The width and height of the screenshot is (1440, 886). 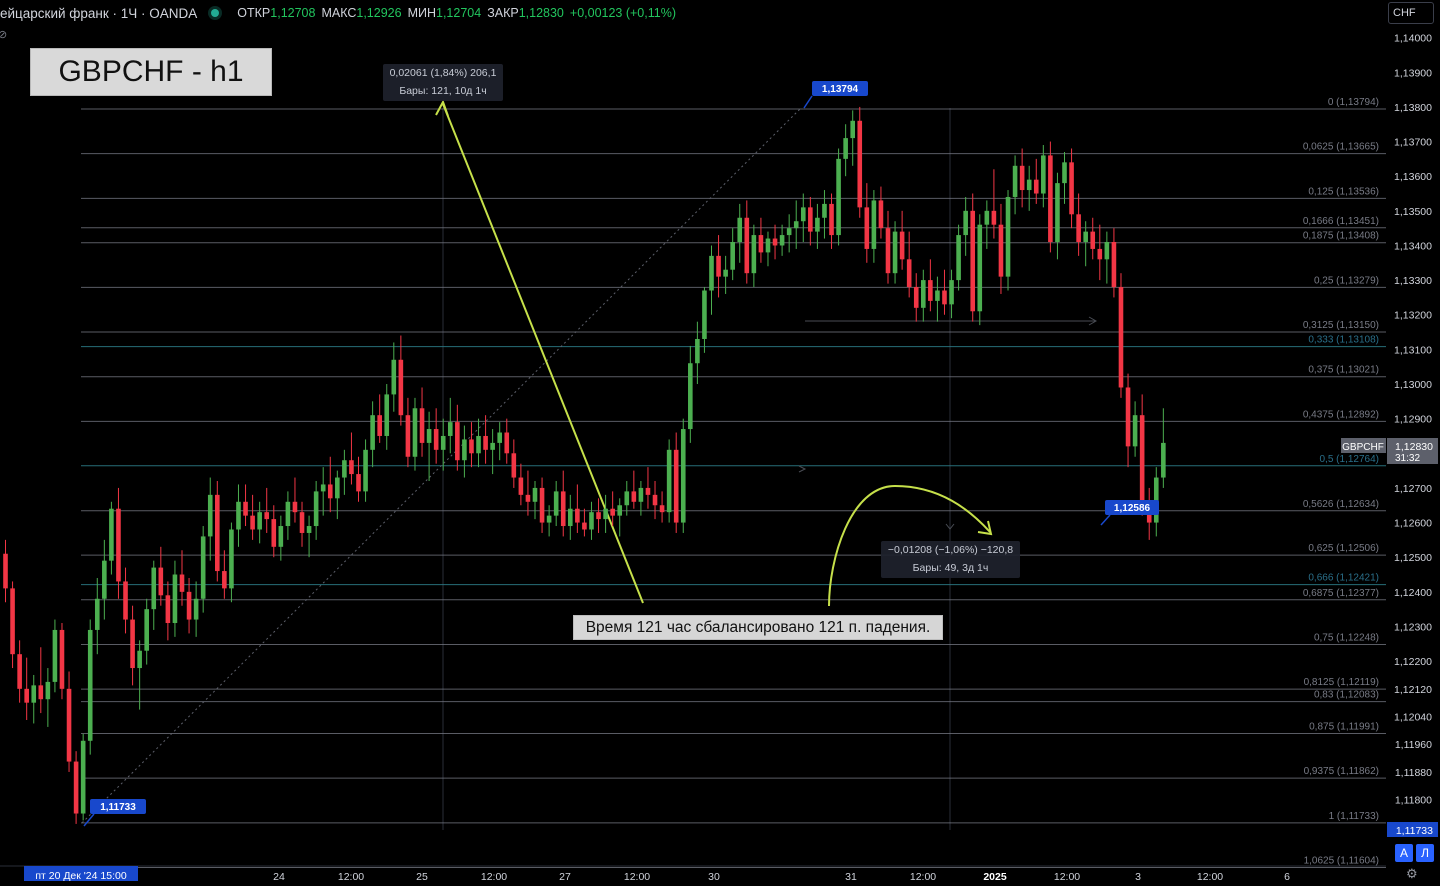 What do you see at coordinates (543, 353) in the screenshot?
I see `annotation-arrow-line` at bounding box center [543, 353].